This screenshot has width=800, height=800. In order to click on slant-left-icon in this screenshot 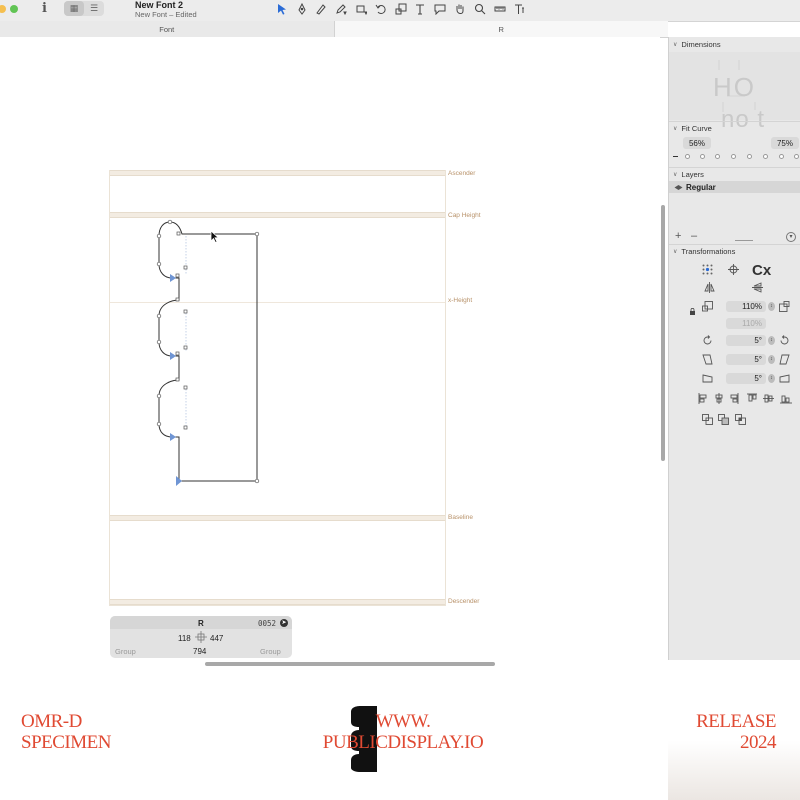, I will do `click(707, 359)`.